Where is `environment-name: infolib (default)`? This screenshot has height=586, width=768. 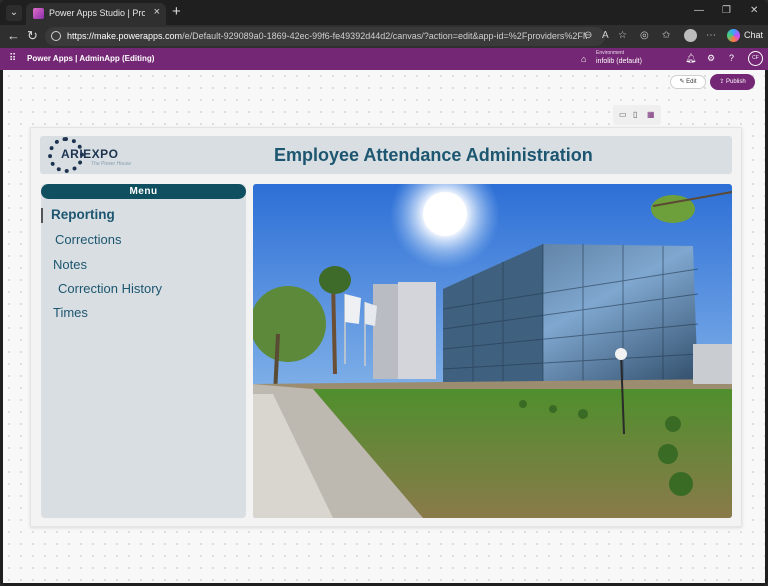 environment-name: infolib (default) is located at coordinates (619, 61).